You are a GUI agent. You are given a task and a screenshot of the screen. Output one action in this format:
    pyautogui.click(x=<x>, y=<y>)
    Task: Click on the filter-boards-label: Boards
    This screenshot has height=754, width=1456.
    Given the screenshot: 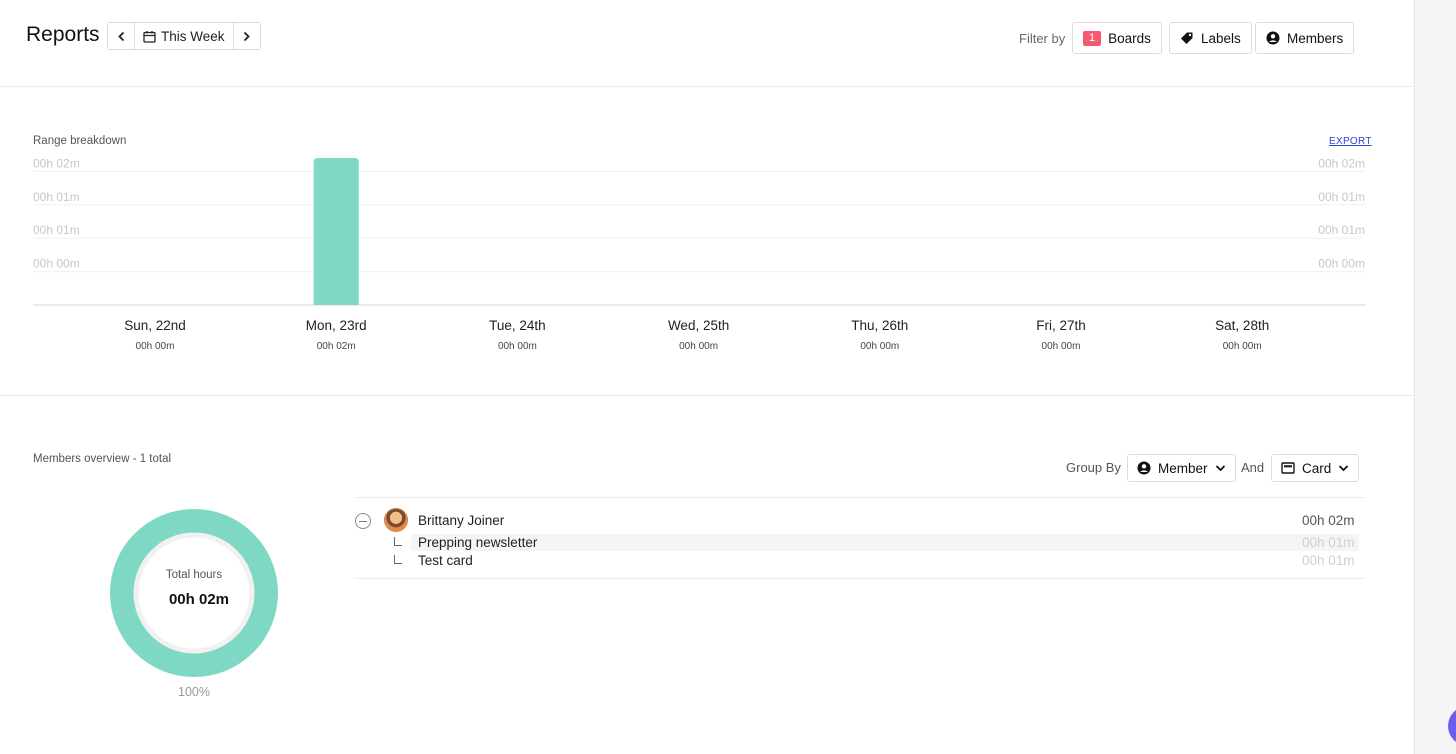 What is the action you would take?
    pyautogui.click(x=1129, y=38)
    